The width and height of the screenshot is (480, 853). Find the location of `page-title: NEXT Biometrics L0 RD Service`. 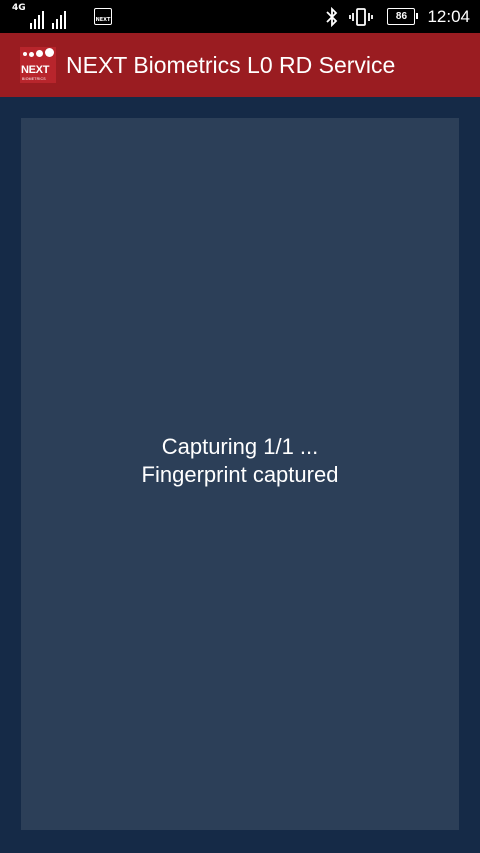

page-title: NEXT Biometrics L0 RD Service is located at coordinates (231, 64).